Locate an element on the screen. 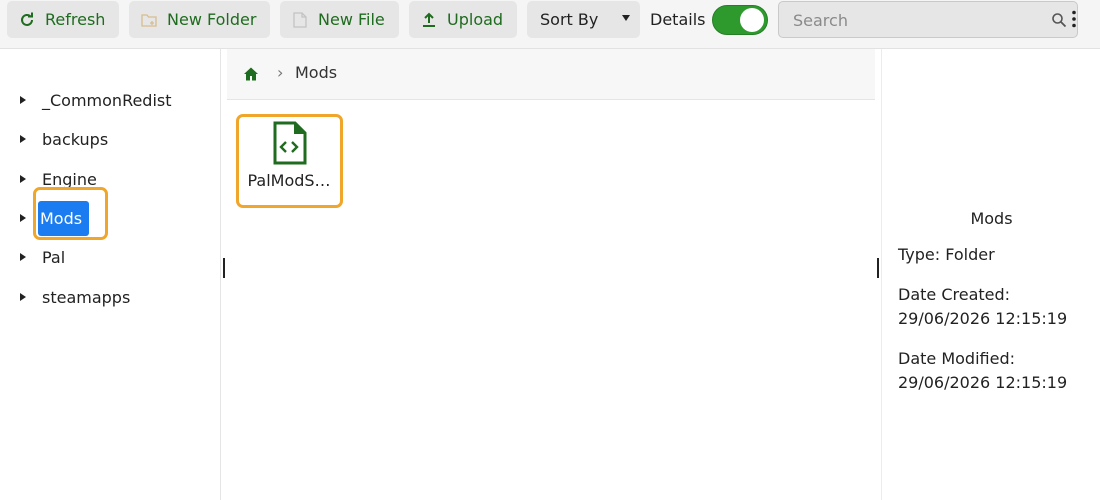  new-folder-icon is located at coordinates (149, 20).